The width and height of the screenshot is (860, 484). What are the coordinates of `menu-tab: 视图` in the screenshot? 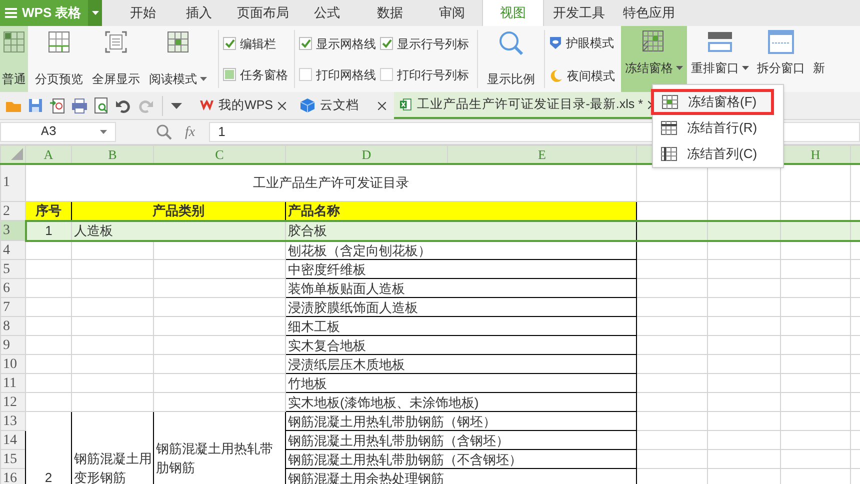 It's located at (513, 13).